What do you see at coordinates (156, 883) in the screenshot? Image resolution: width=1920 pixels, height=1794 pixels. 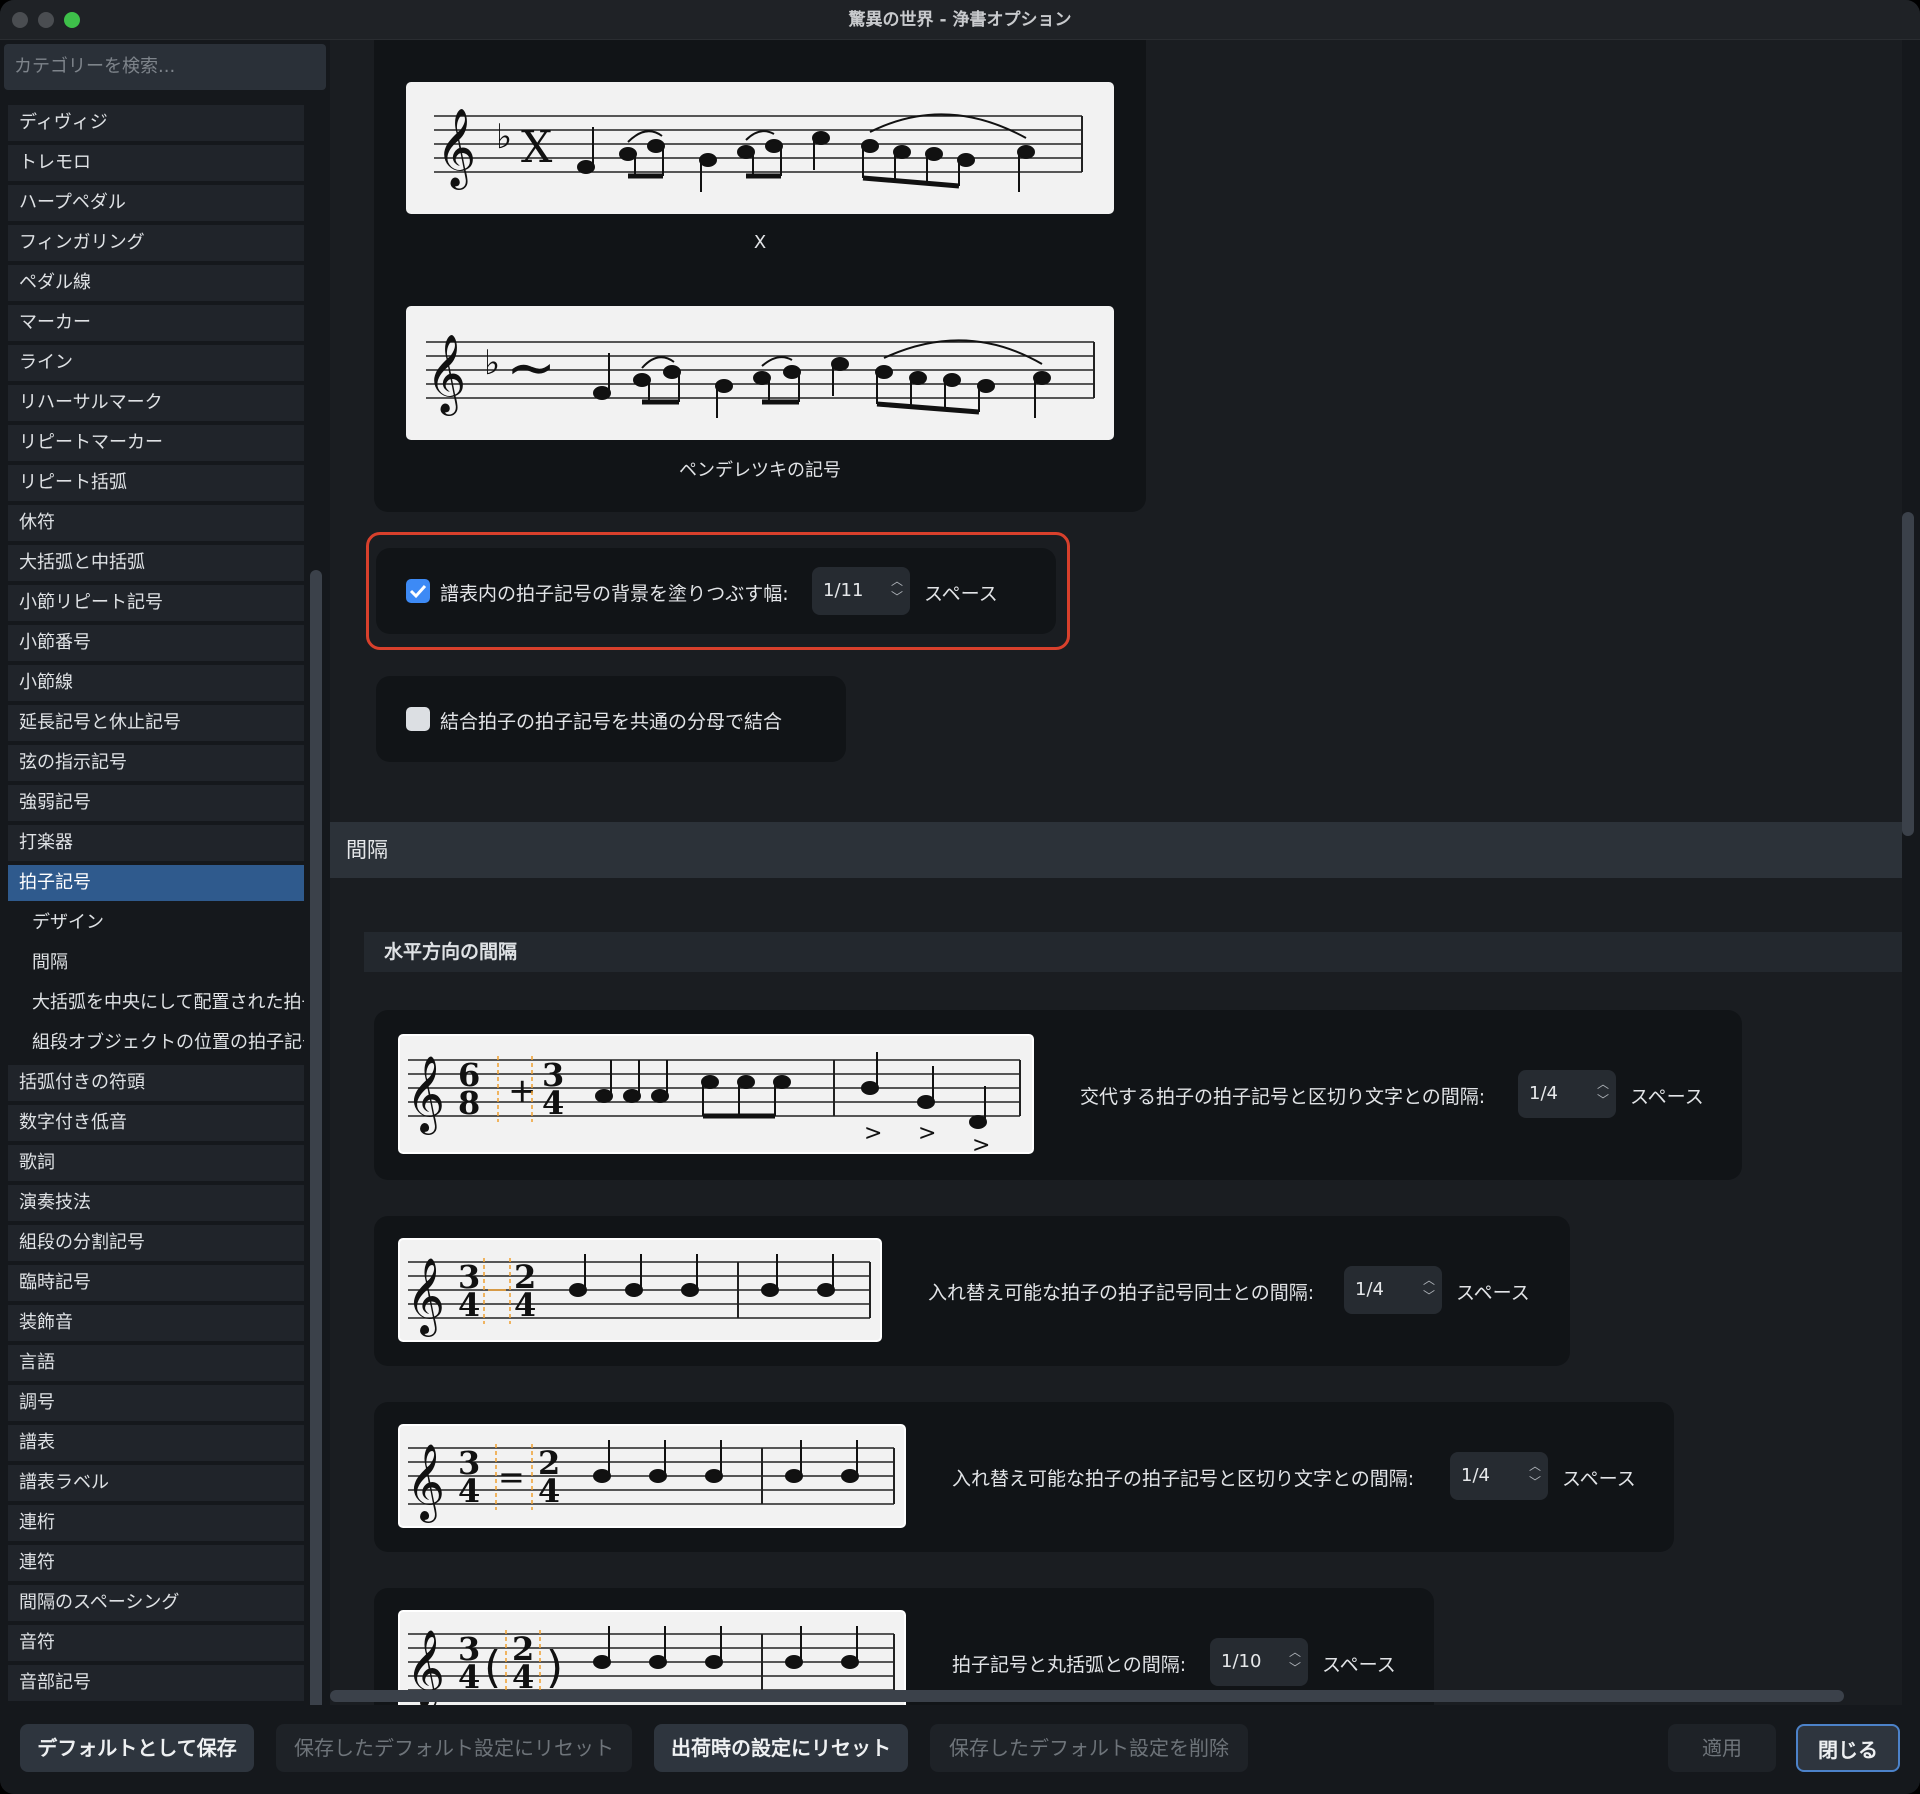 I see `sidebar-item-time-signatures: 拍子記号` at bounding box center [156, 883].